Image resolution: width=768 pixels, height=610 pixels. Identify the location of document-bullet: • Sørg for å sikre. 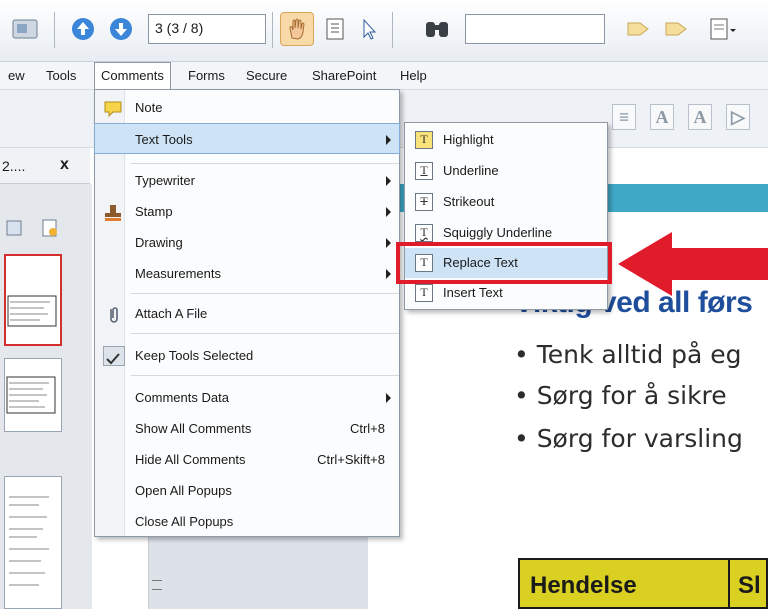
(620, 395).